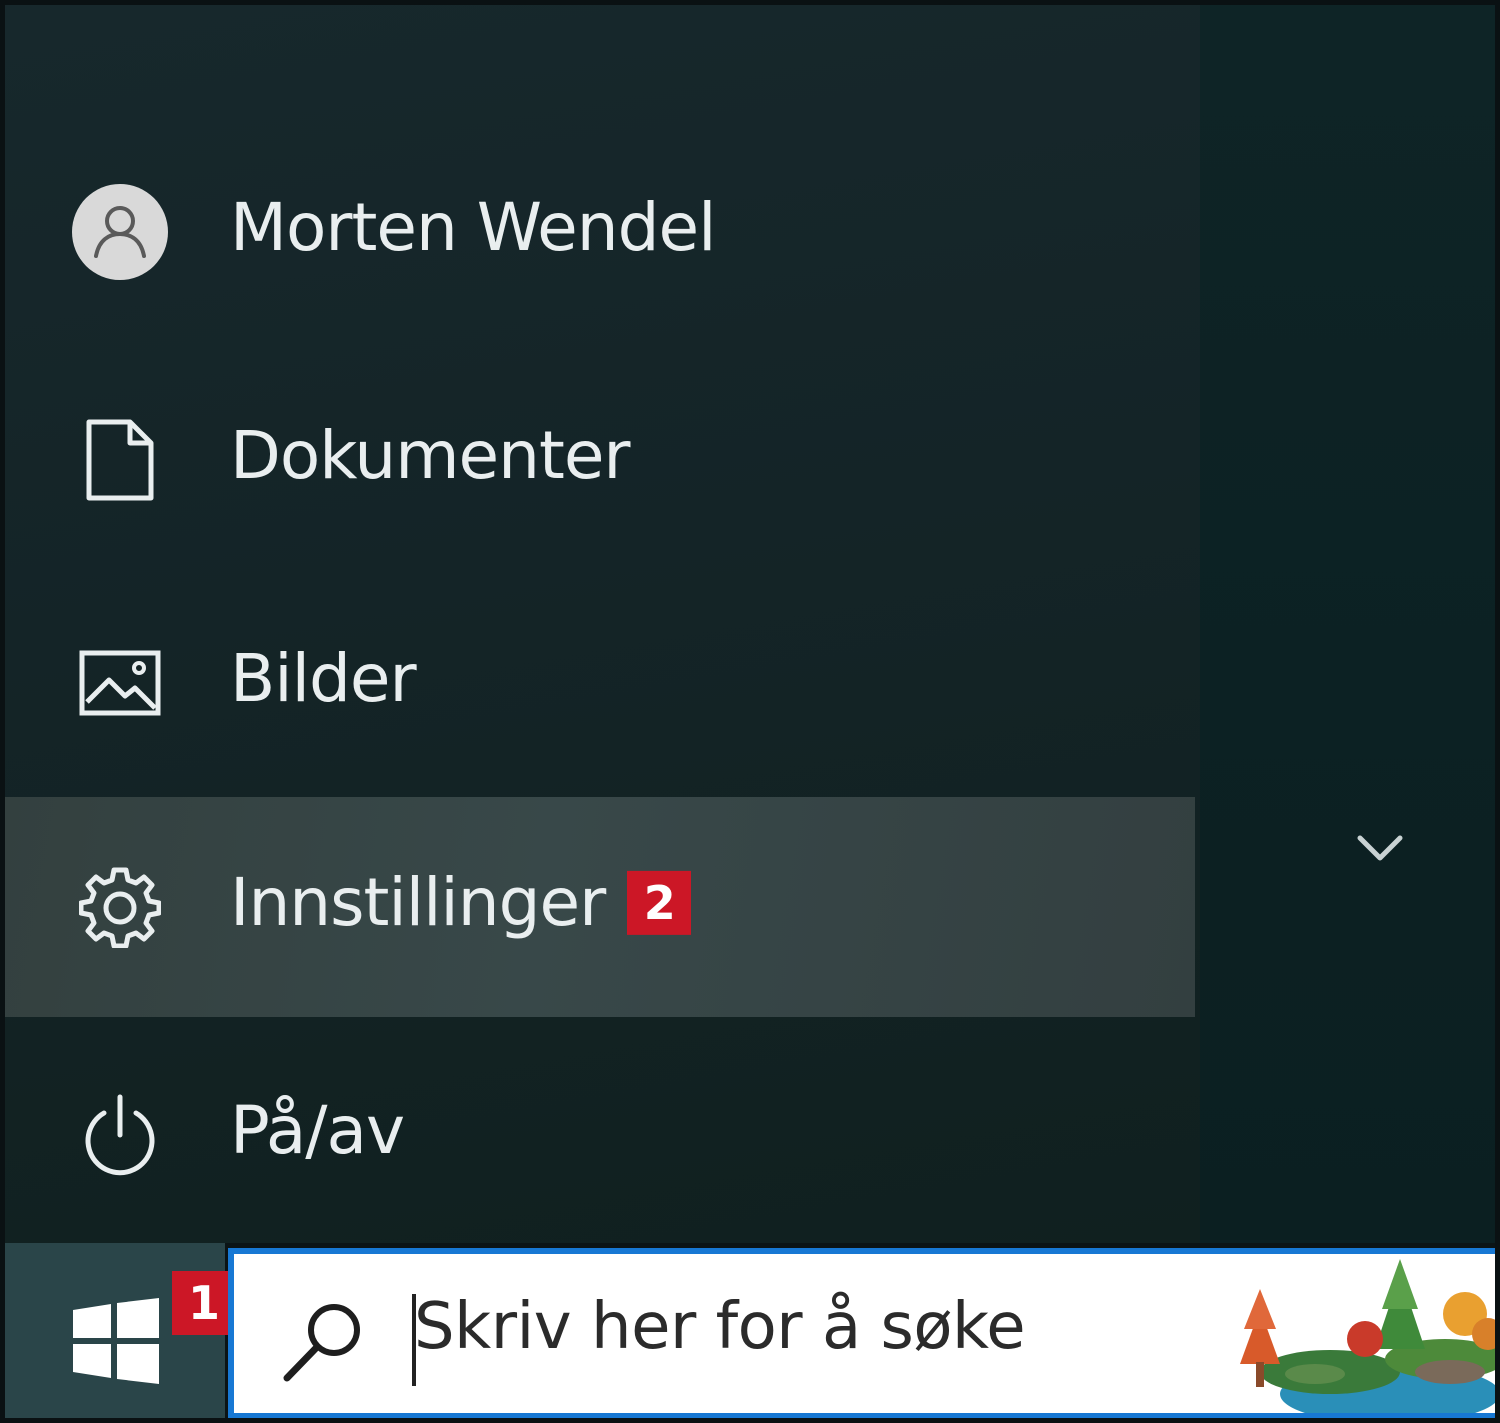 The height and width of the screenshot is (1423, 1500). I want to click on start-button: 1, so click(120, 1330).